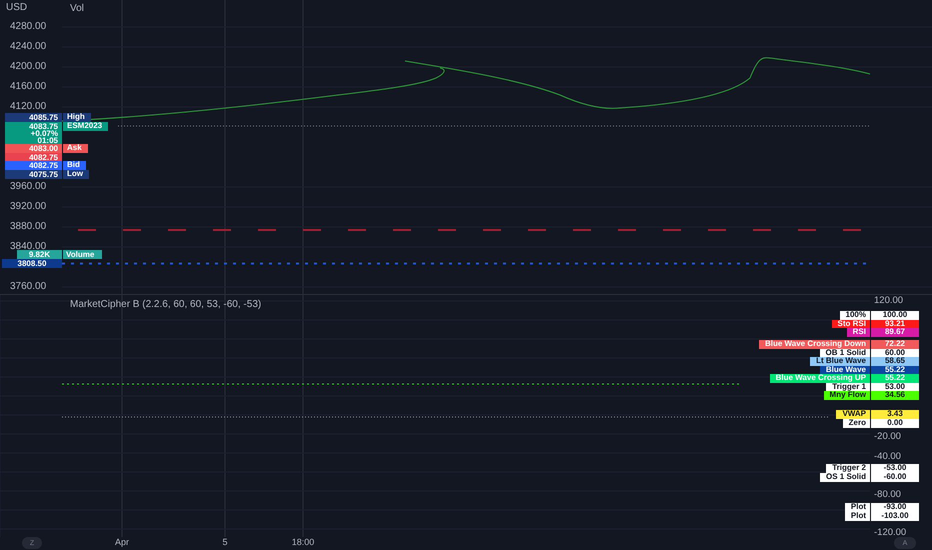 This screenshot has height=550, width=932. Describe the element at coordinates (840, 361) in the screenshot. I see `indicator-label: Lt Blue Wave` at that location.